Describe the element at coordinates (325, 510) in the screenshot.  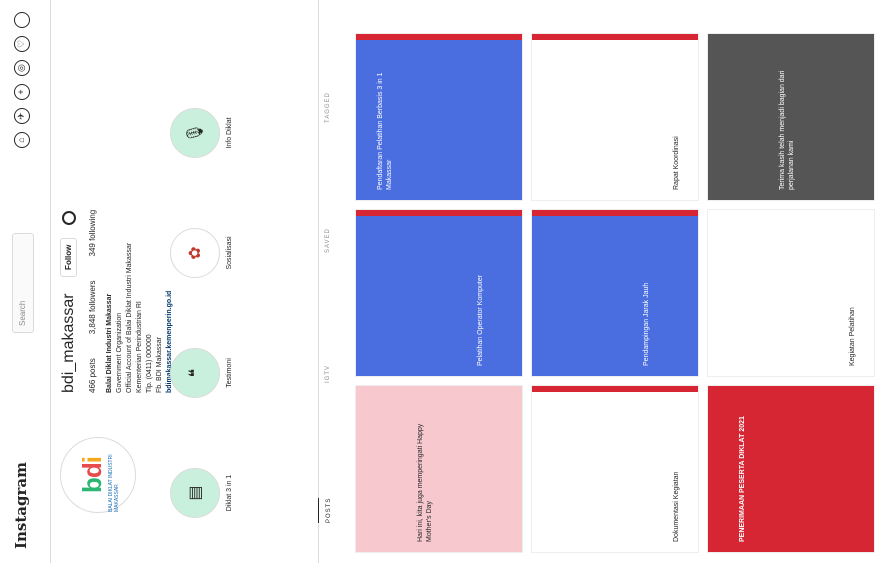
I see `tab-posts: POSTS` at that location.